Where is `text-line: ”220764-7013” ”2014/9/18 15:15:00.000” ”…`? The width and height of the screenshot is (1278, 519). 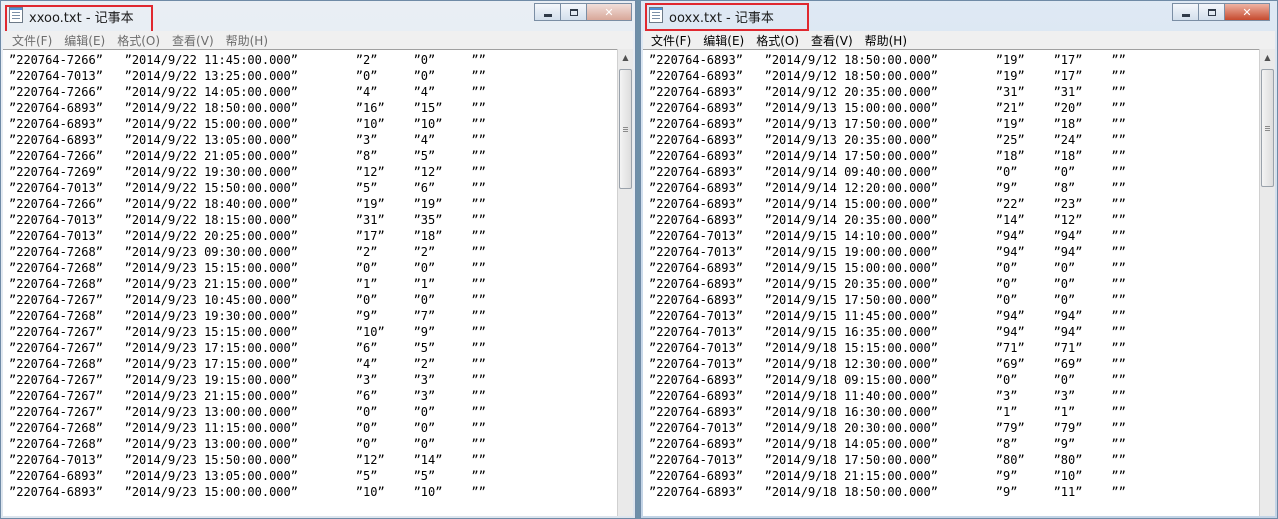 text-line: ”220764-7013” ”2014/9/18 15:15:00.000” ”… is located at coordinates (887, 348).